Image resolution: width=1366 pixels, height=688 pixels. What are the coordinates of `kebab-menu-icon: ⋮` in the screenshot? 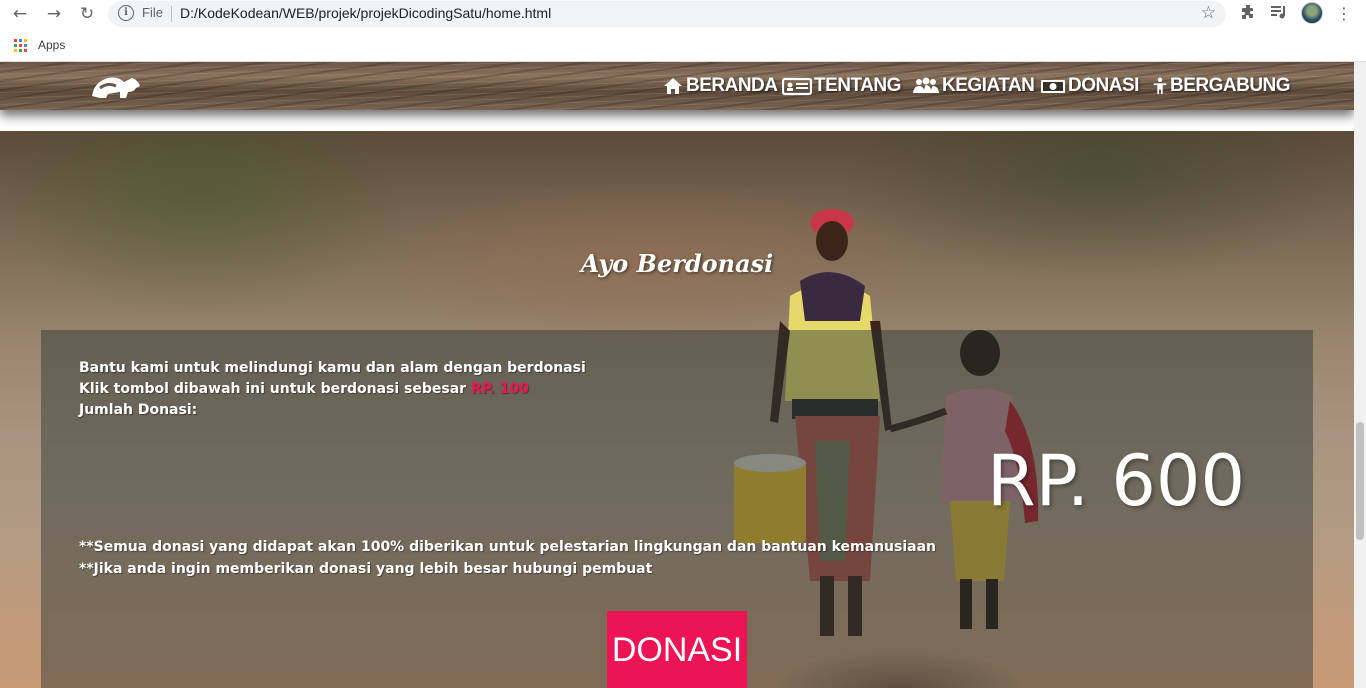 It's located at (1344, 14).